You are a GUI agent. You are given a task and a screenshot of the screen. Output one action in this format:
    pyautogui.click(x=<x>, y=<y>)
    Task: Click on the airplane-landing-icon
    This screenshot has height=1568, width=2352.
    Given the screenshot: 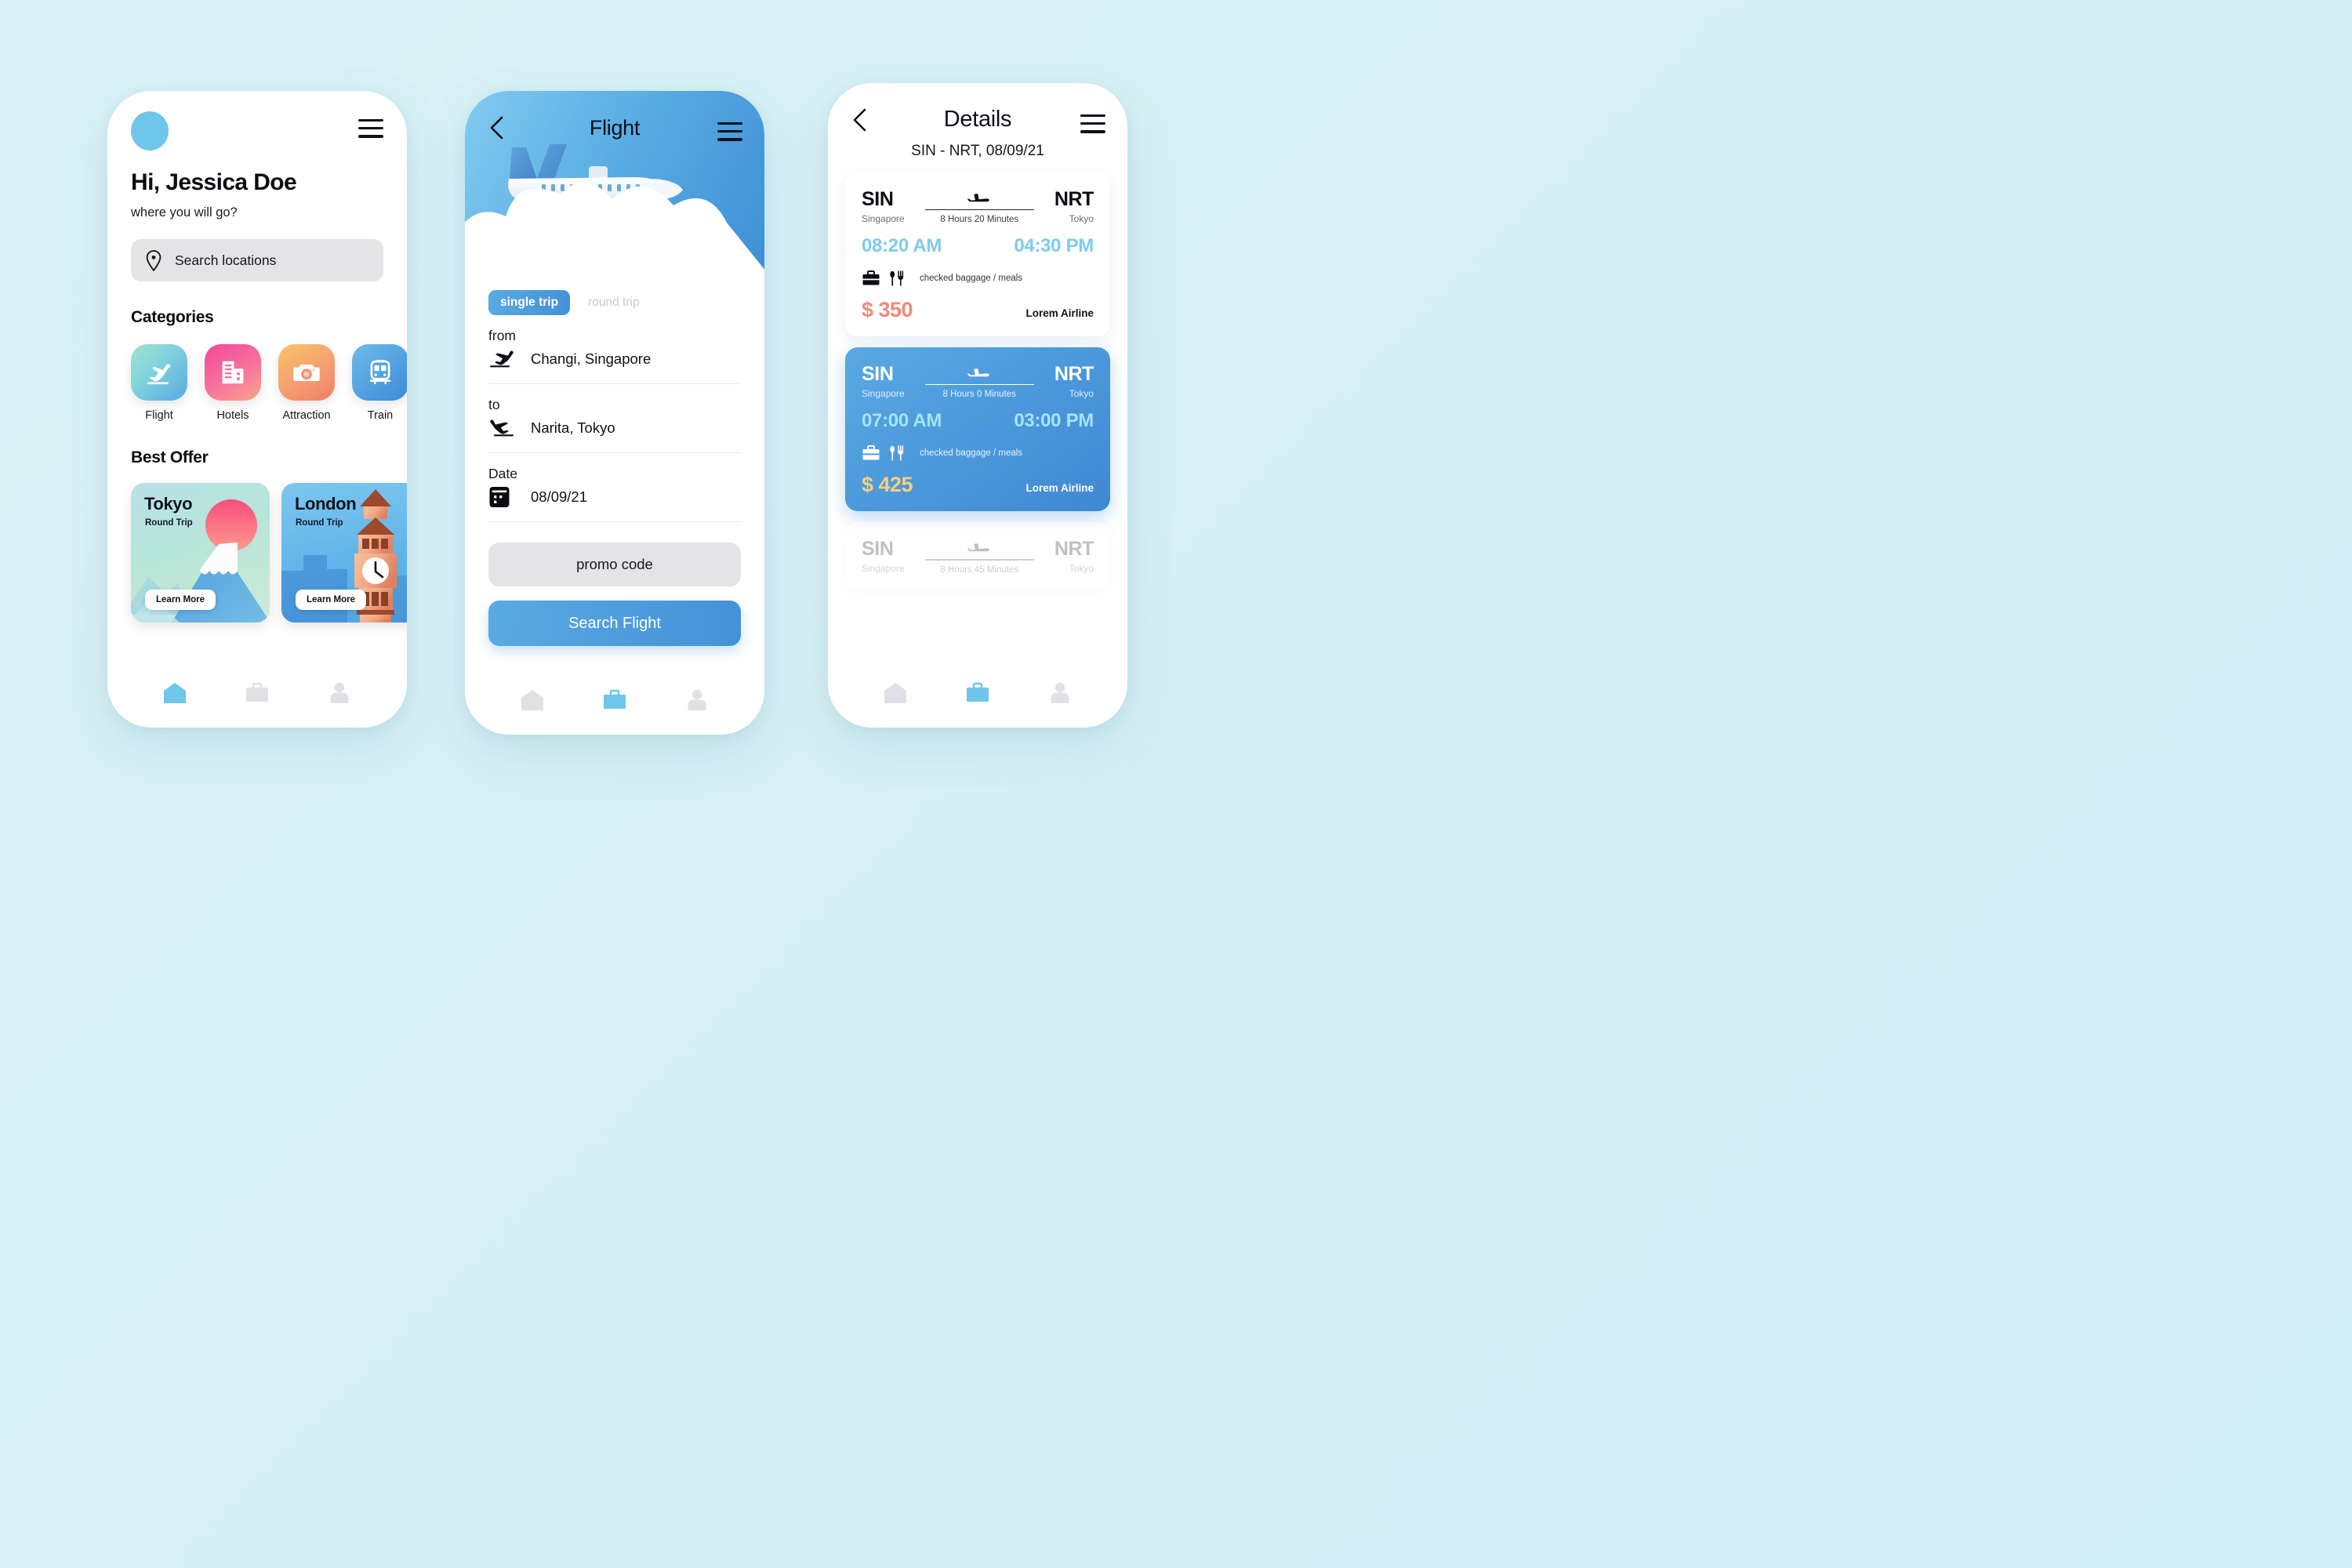 What is the action you would take?
    pyautogui.click(x=502, y=428)
    